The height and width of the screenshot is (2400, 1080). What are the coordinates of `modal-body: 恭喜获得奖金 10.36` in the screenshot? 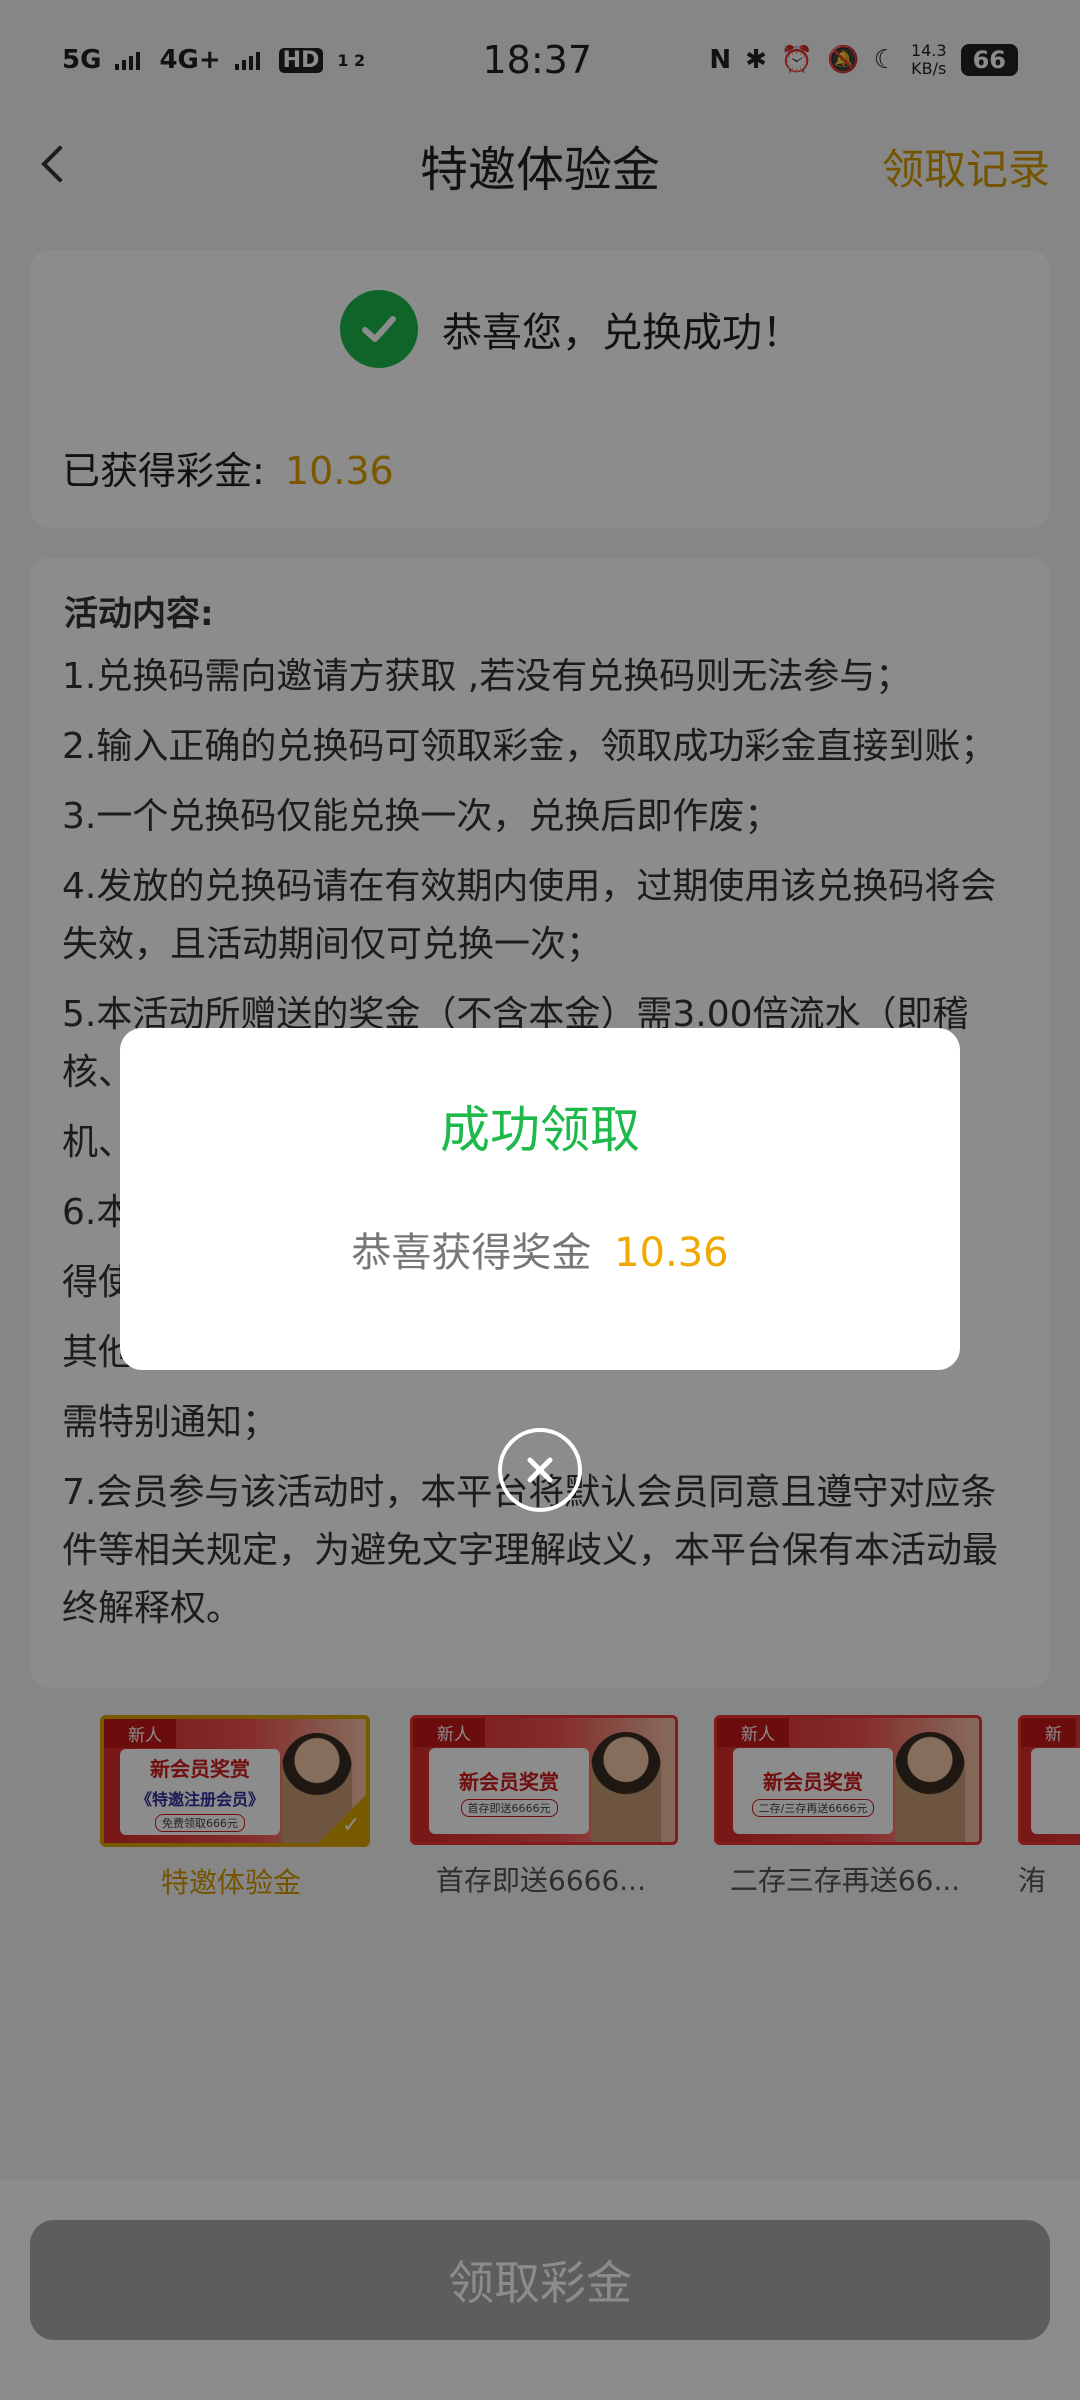 It's located at (540, 1249).